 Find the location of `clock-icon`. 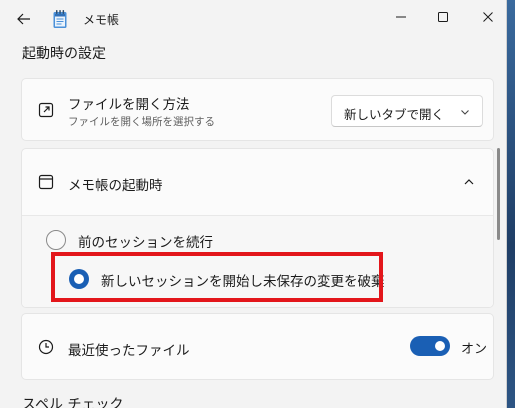

clock-icon is located at coordinates (46, 347).